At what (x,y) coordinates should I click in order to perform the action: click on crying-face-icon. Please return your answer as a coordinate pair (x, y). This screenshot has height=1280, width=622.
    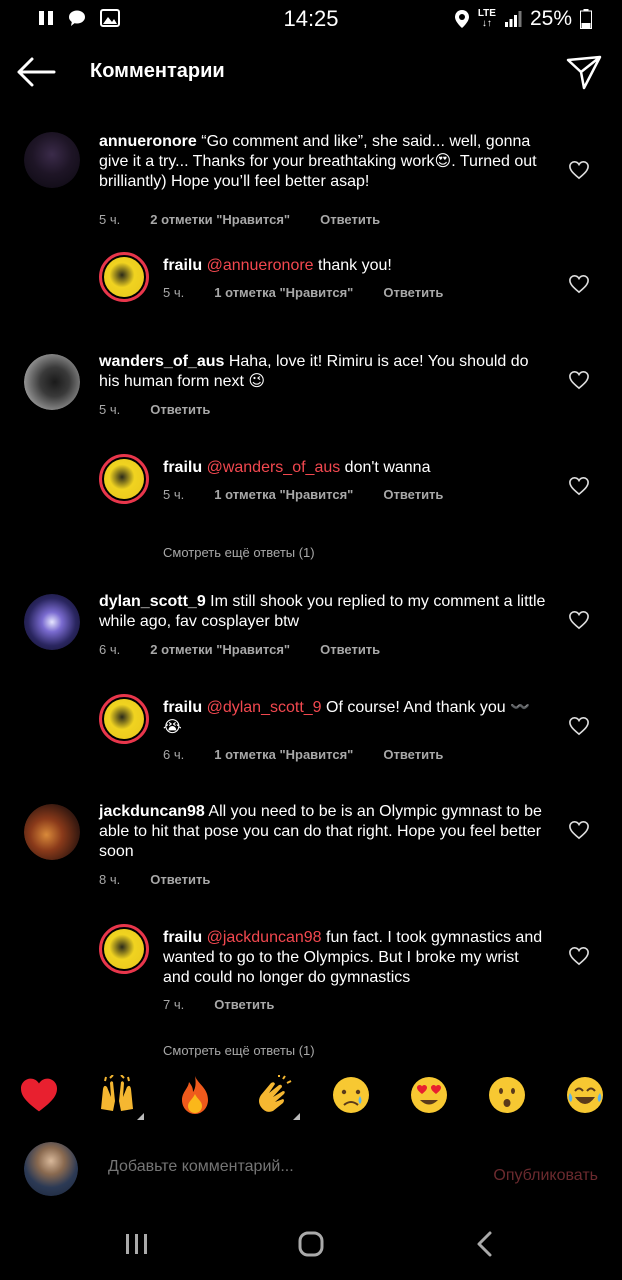
    Looking at the image, I should click on (351, 1095).